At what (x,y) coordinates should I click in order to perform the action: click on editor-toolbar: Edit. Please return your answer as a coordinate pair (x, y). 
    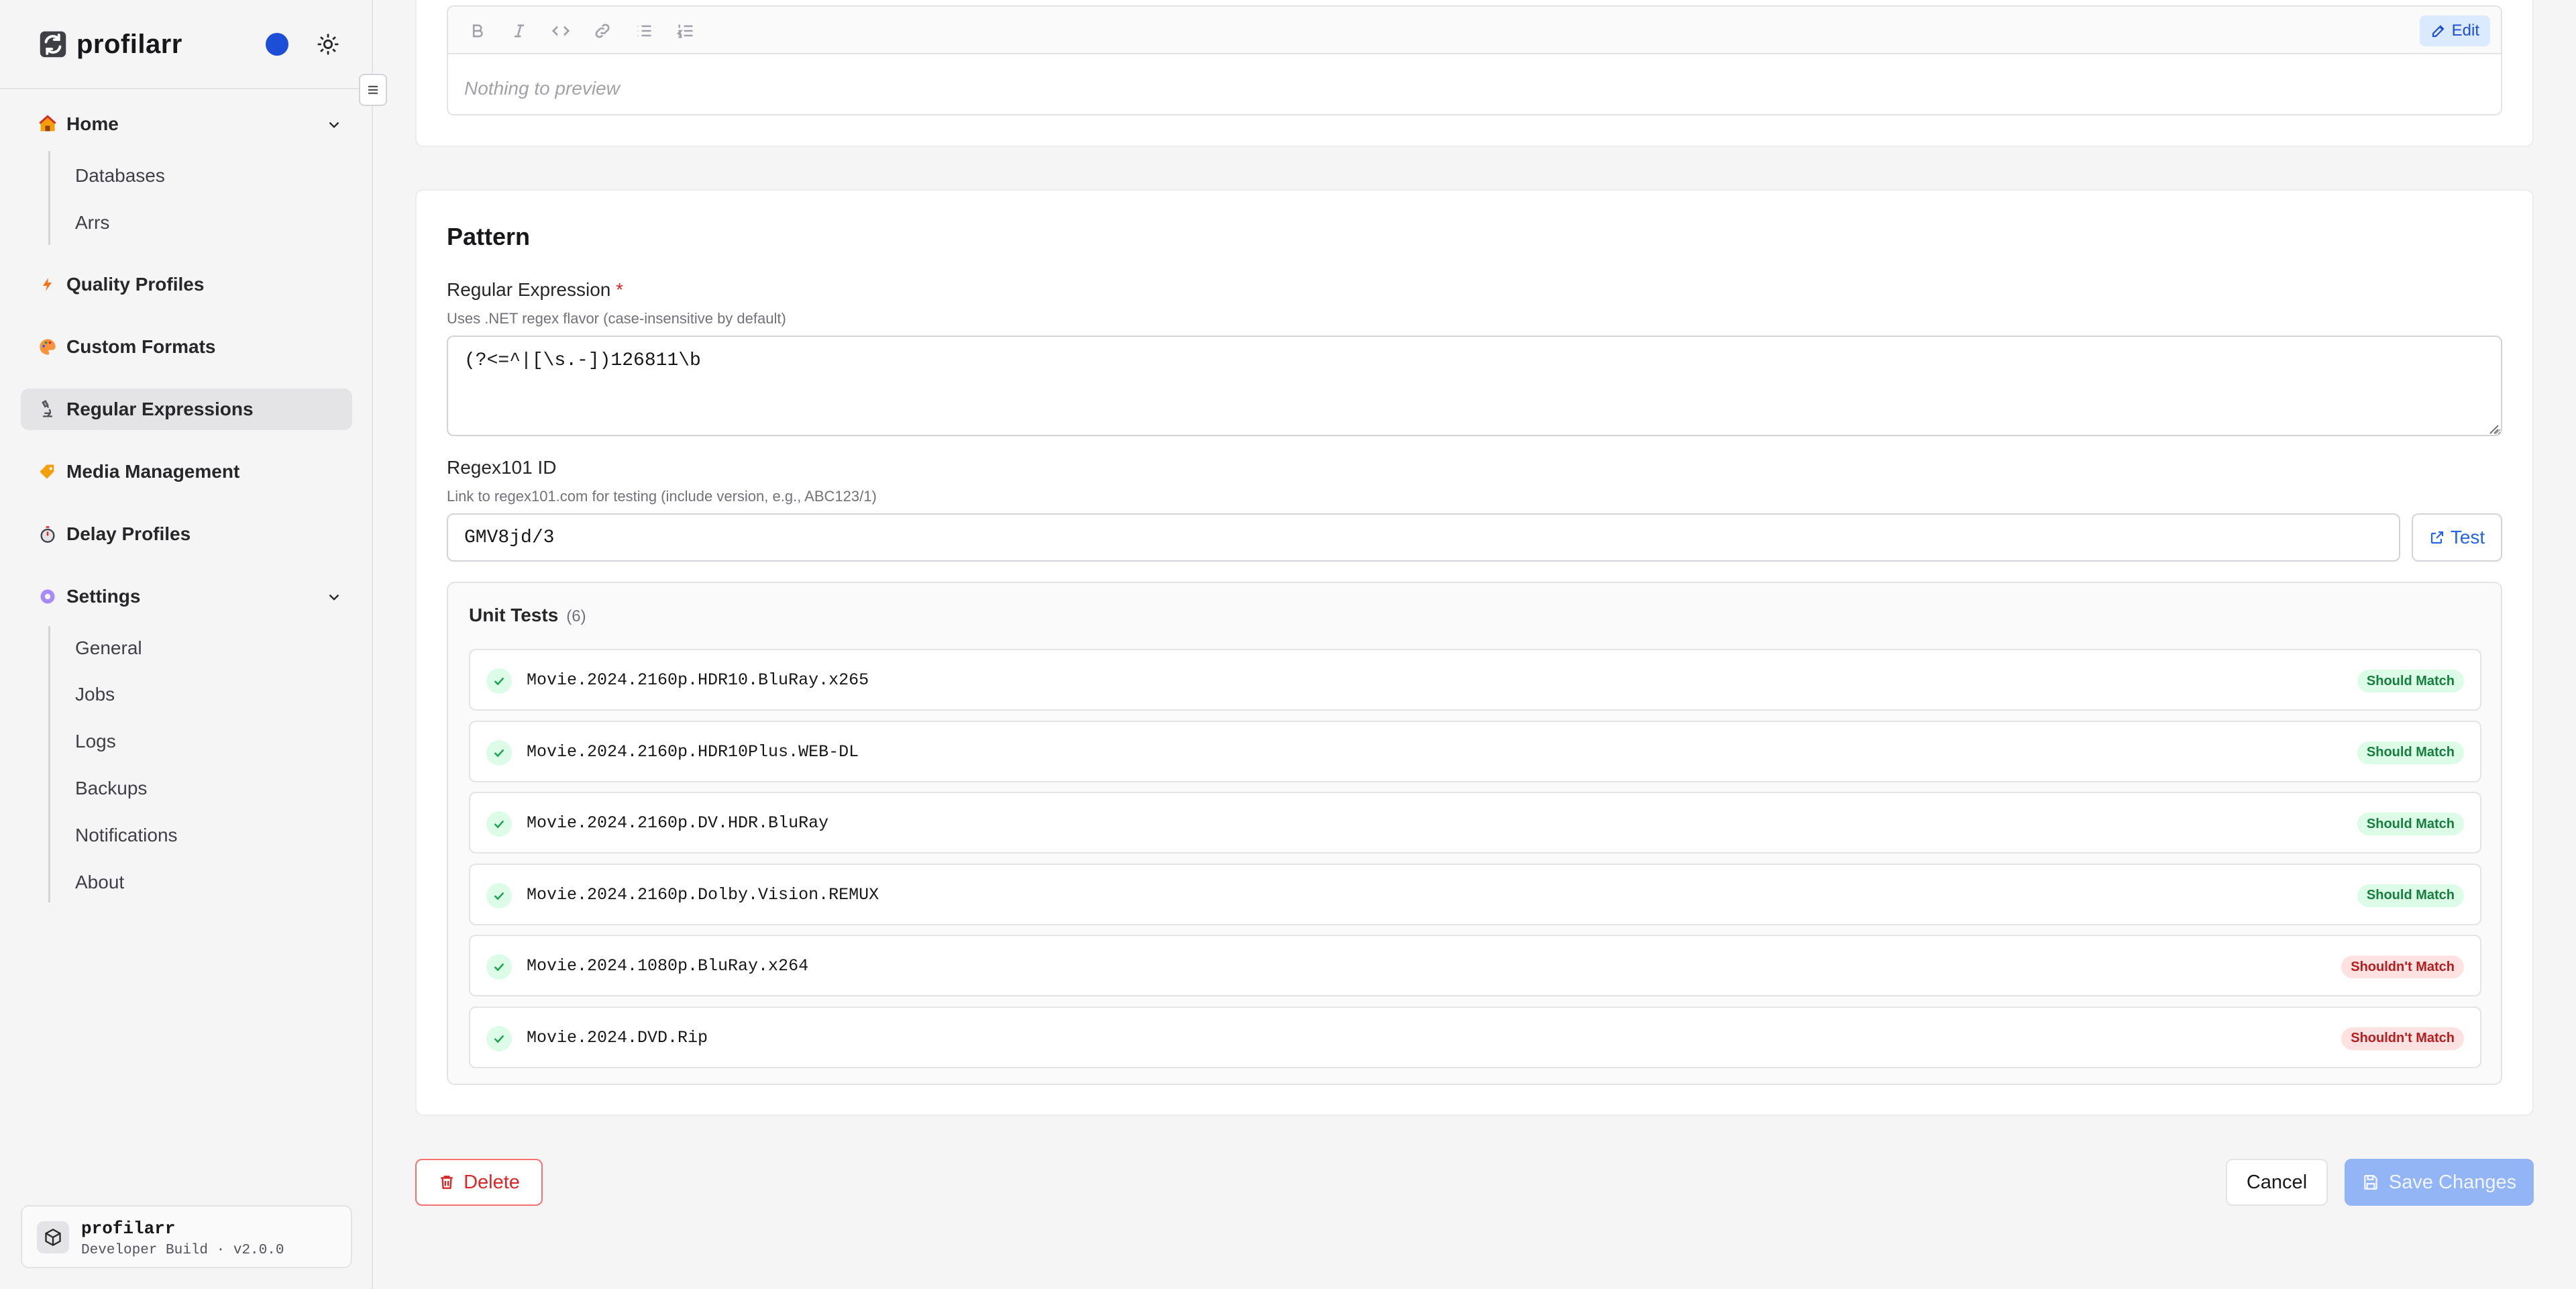
    Looking at the image, I should click on (1474, 31).